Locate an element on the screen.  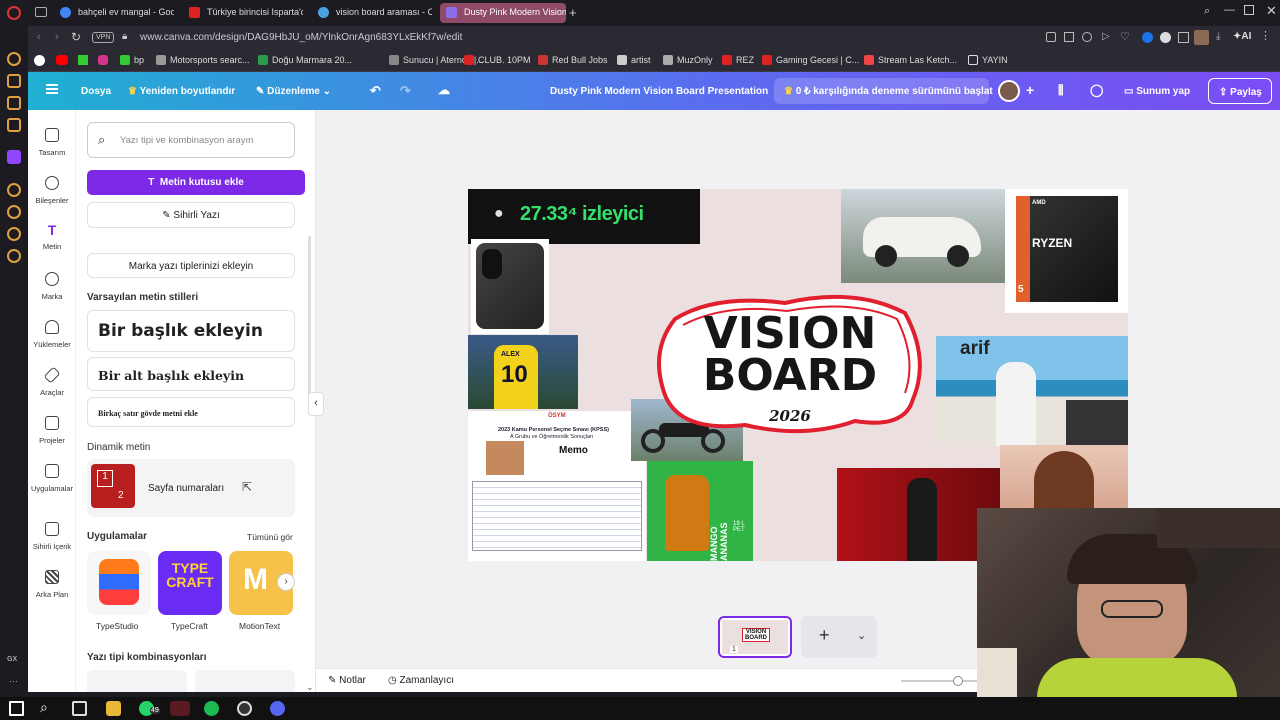
football-player-image: ALEX 10 is located at coordinates (523, 372).